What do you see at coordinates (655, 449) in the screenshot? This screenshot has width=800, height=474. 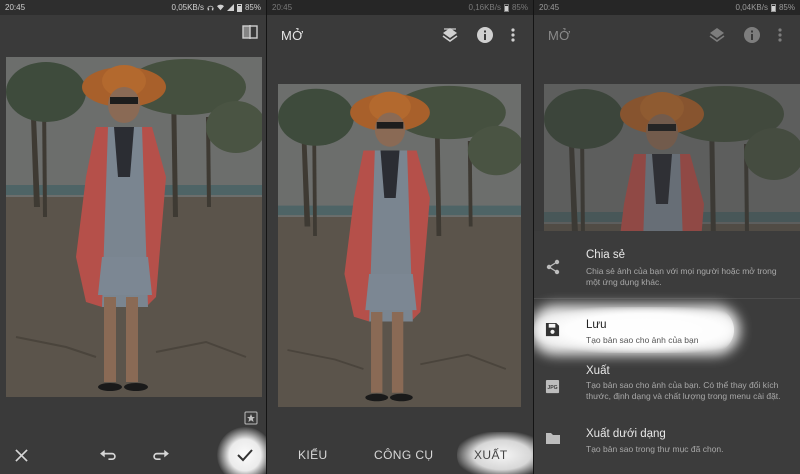 I see `menu-item-desc: Tạo bản sao trong thư mục đã chọn.` at bounding box center [655, 449].